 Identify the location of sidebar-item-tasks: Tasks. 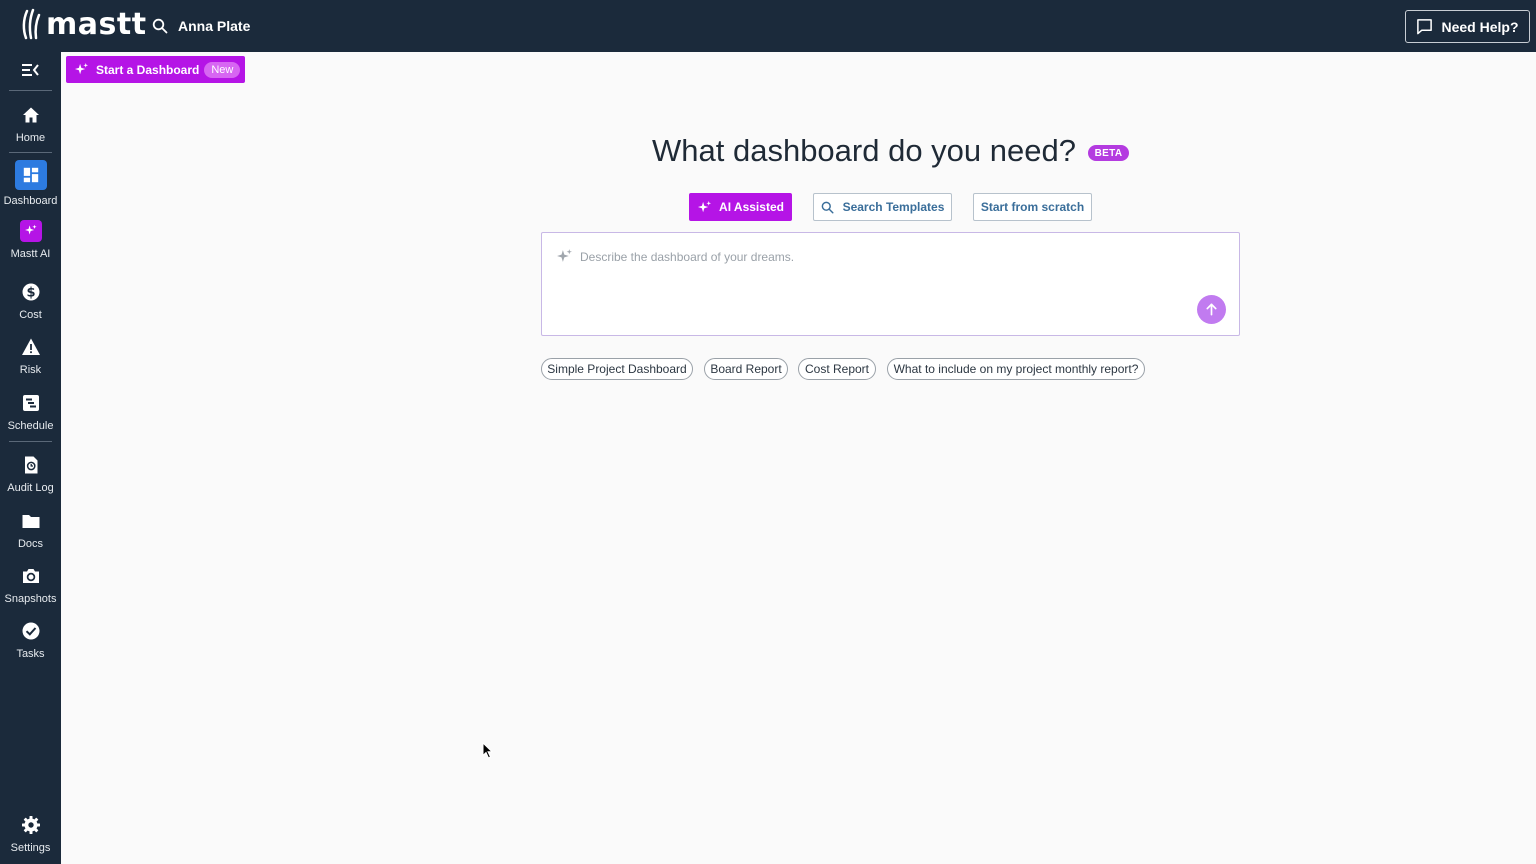
(30, 640).